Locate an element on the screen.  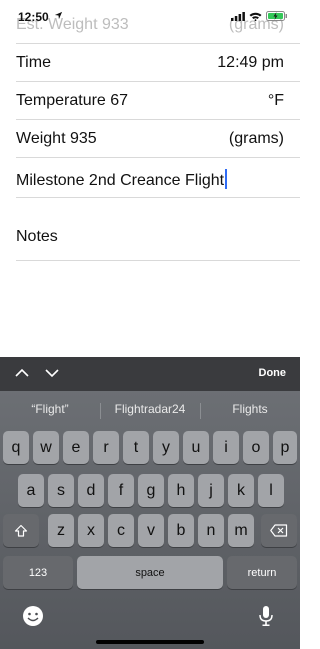
milestone-text-wrap: Milestone 2nd Creance Flight is located at coordinates (122, 179).